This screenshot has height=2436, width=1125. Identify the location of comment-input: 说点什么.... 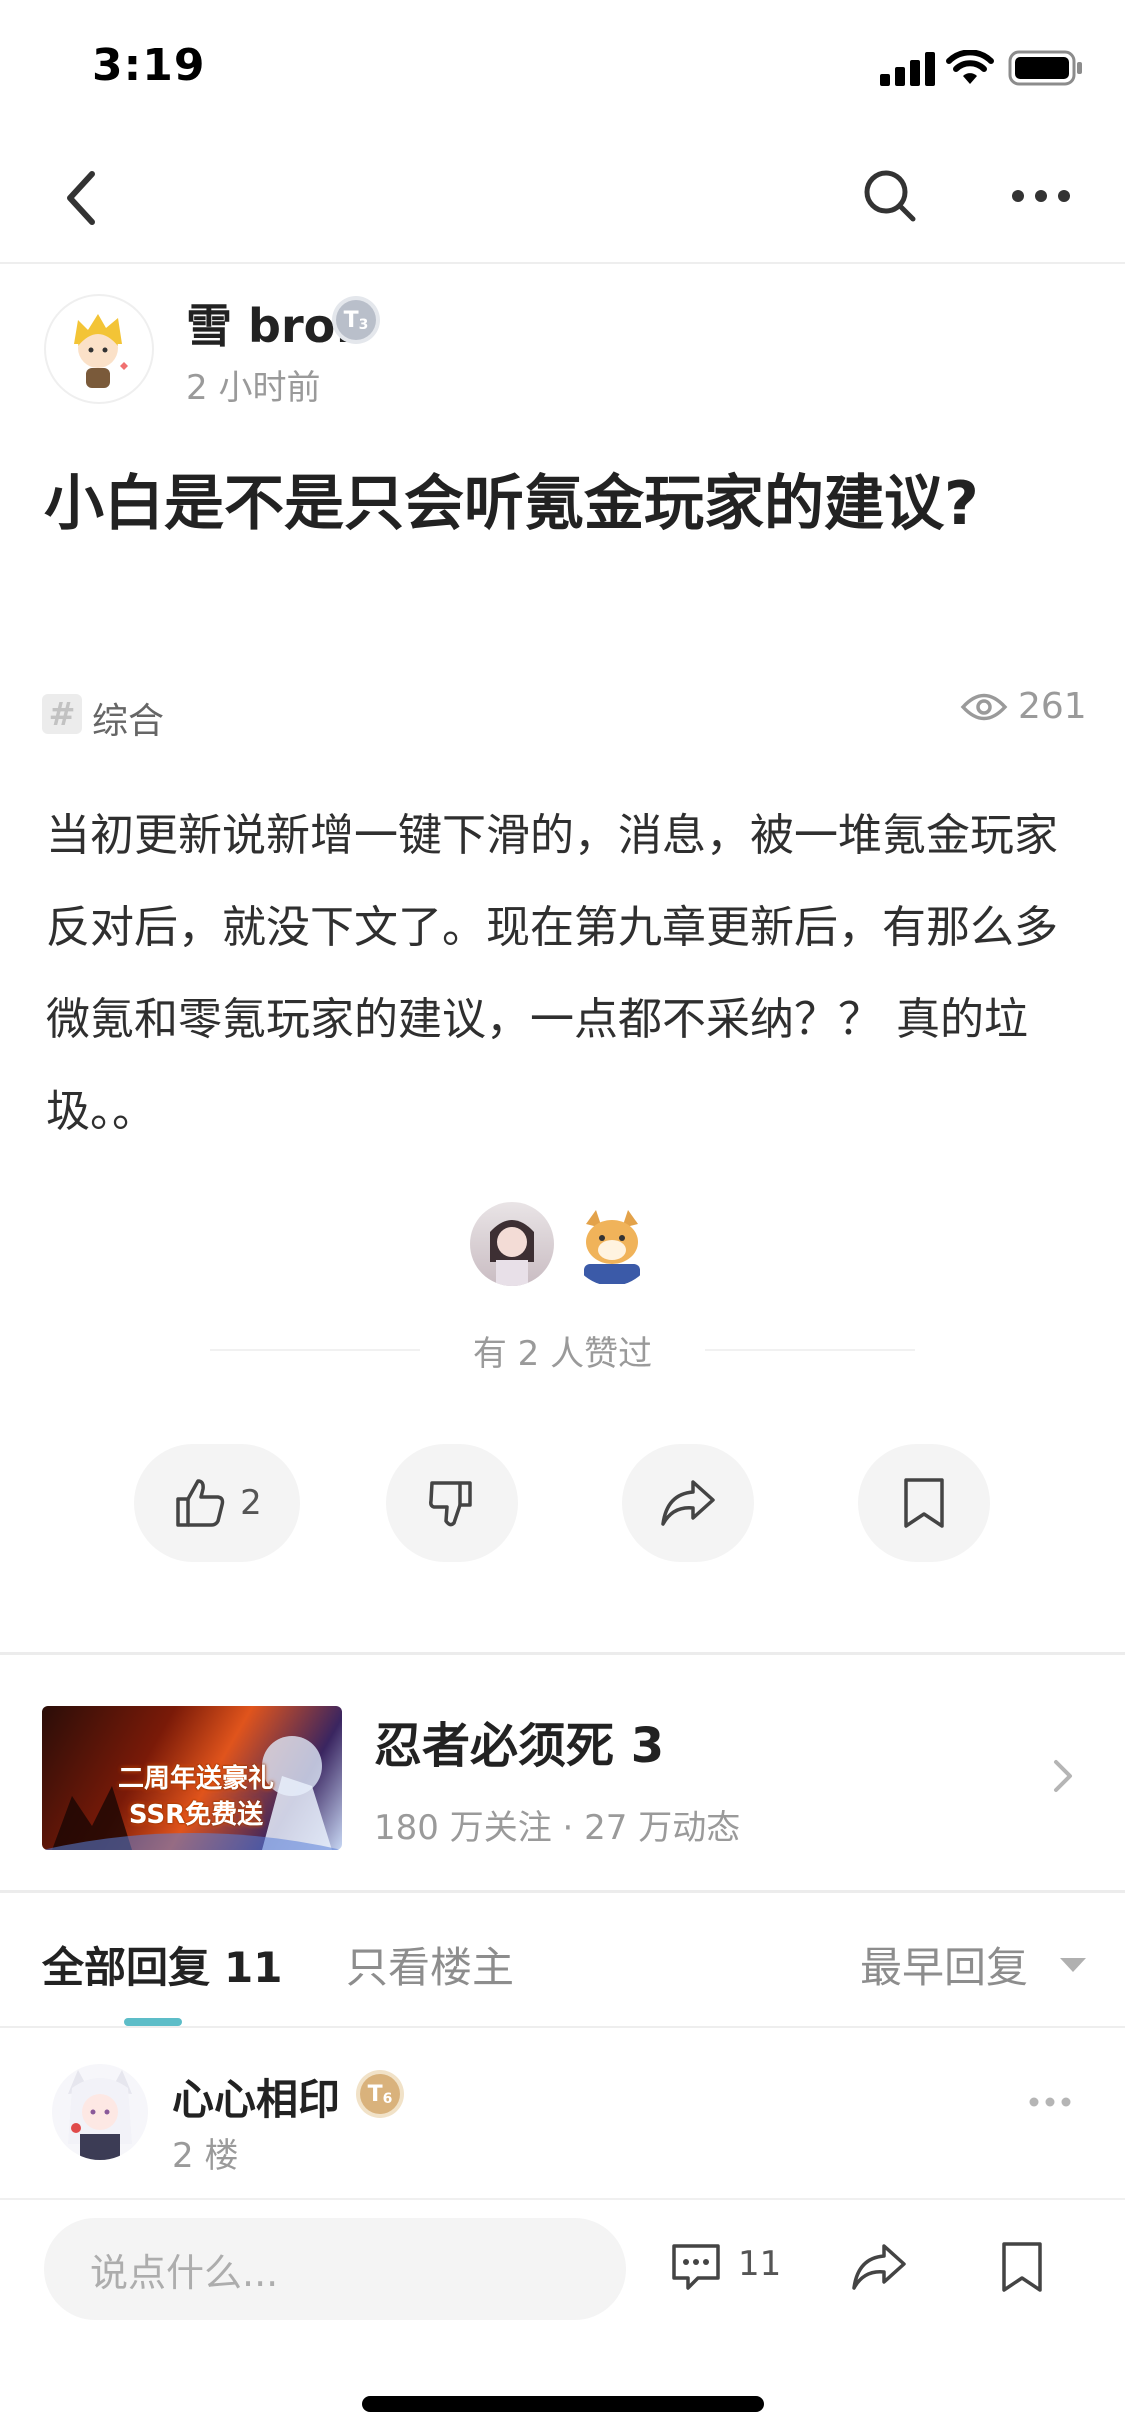
(335, 2269).